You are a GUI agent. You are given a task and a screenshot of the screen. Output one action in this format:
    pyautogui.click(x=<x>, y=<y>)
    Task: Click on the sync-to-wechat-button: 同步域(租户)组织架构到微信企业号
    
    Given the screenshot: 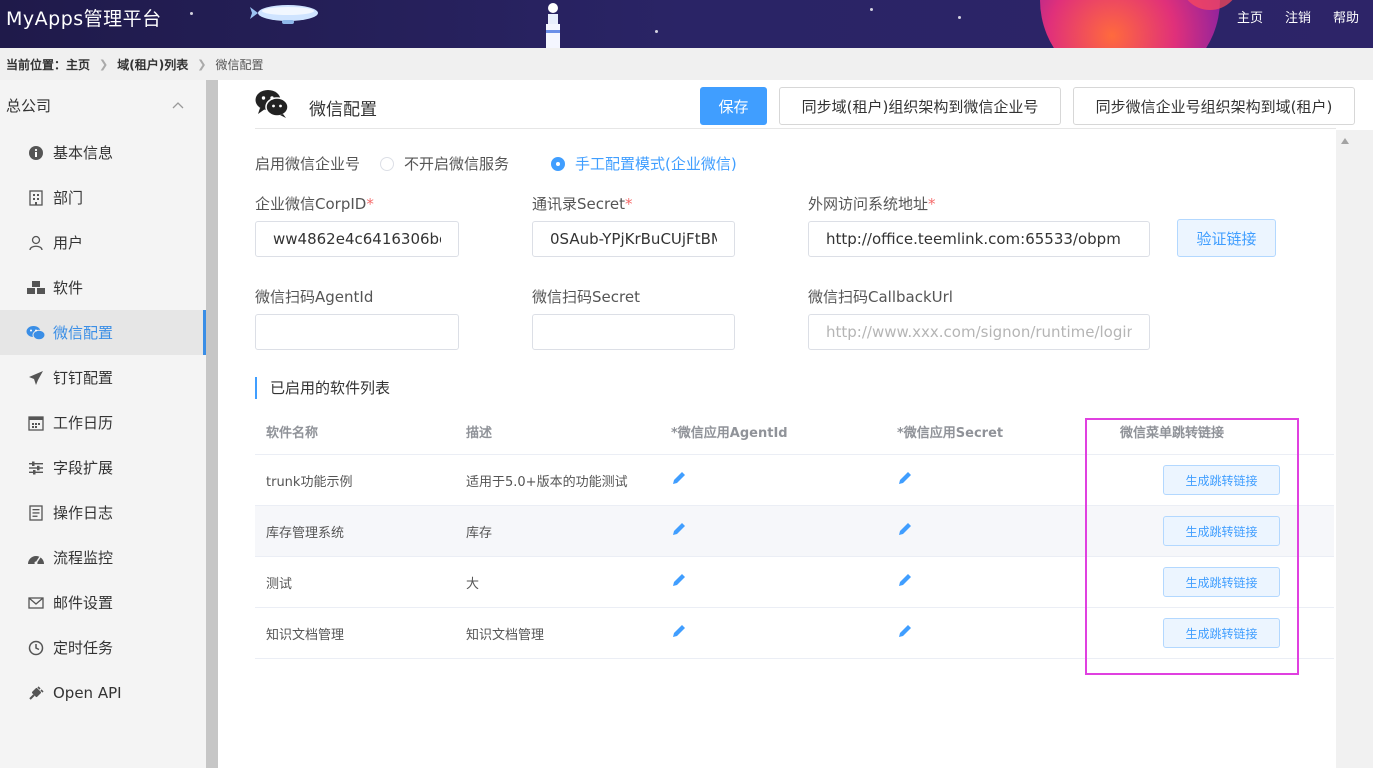 What is the action you would take?
    pyautogui.click(x=920, y=106)
    